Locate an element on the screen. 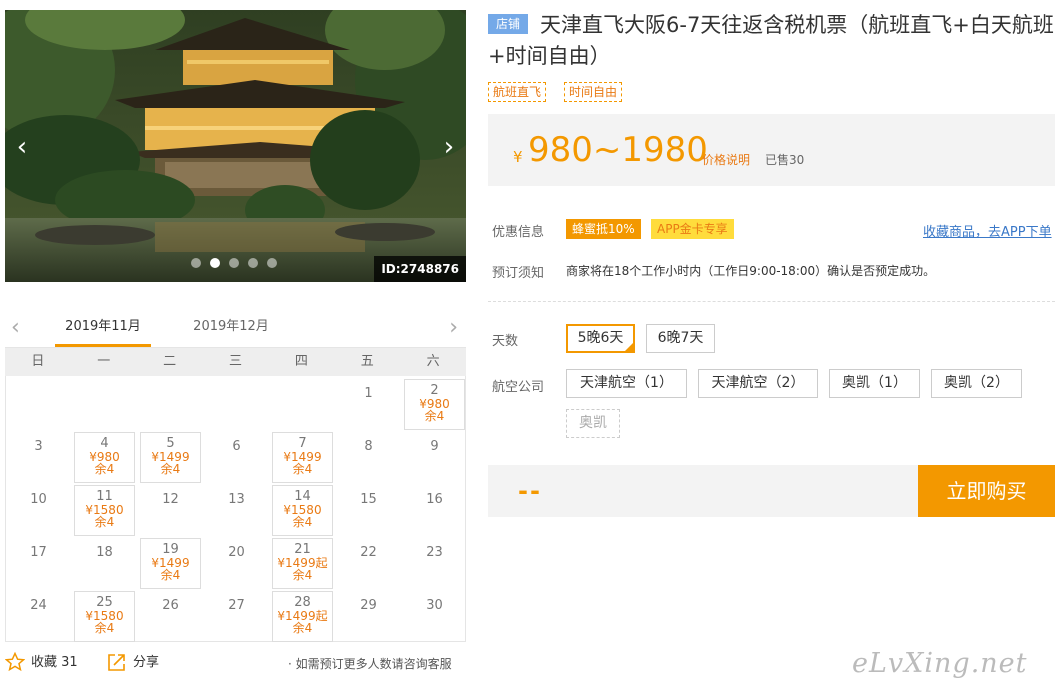 The width and height of the screenshot is (1057, 697). calendar-day: 15 is located at coordinates (368, 510).